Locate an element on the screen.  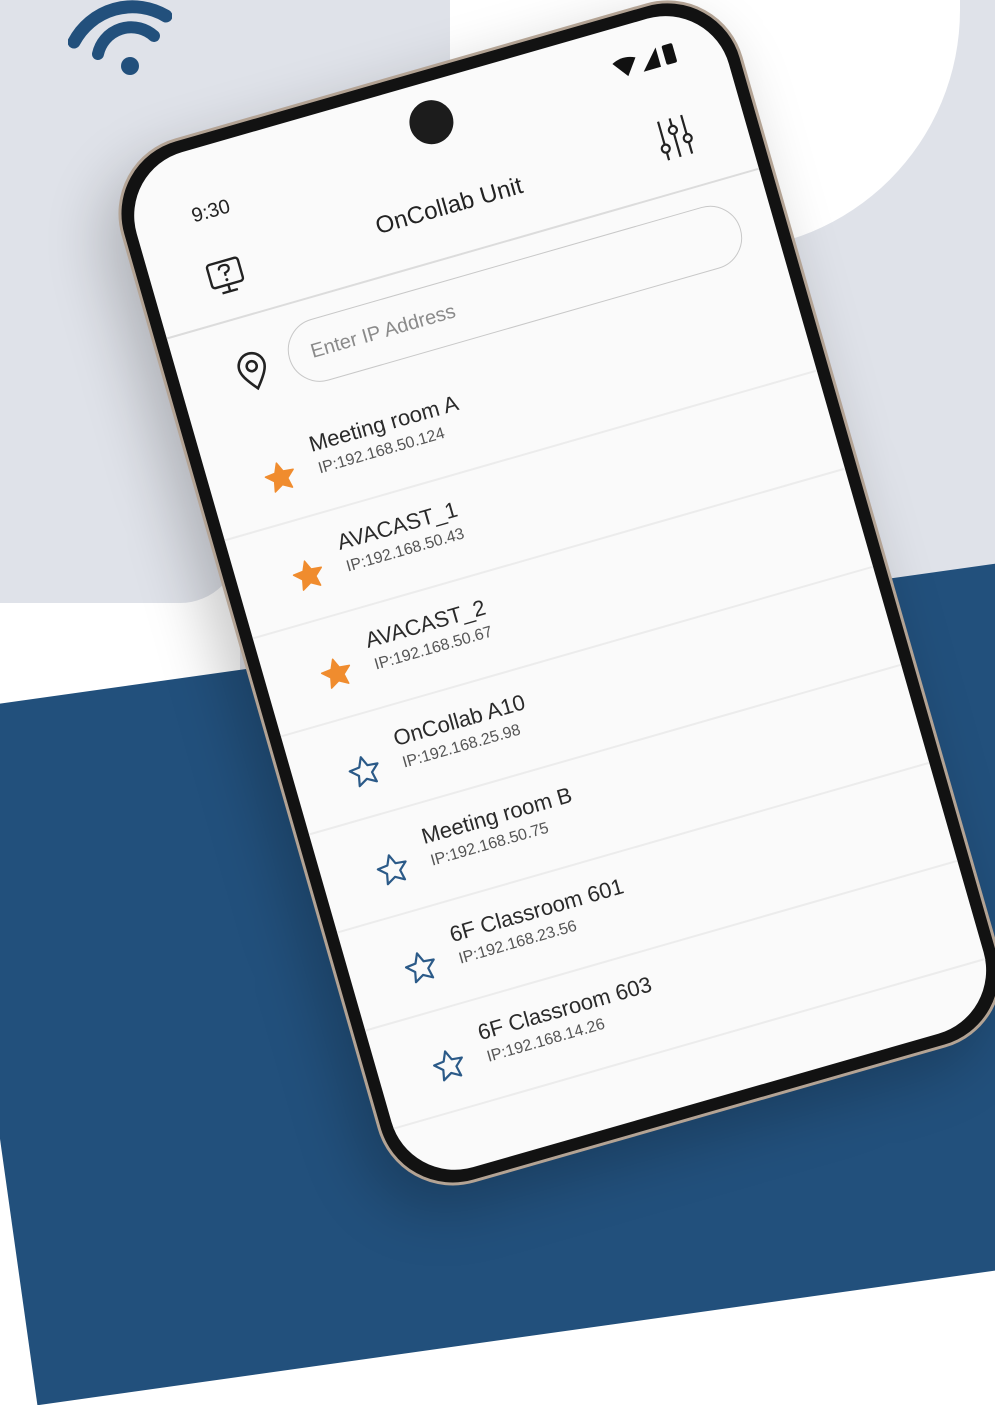
battery-icon is located at coordinates (669, 54).